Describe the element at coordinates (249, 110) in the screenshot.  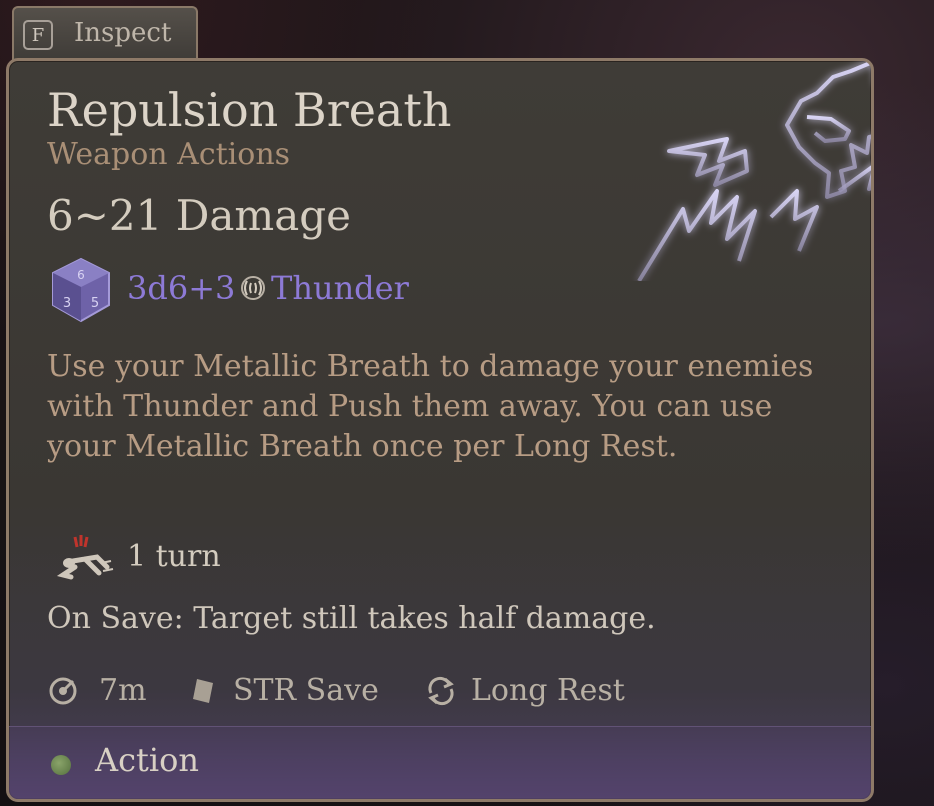
I see `spell-title: Repulsion Breath` at that location.